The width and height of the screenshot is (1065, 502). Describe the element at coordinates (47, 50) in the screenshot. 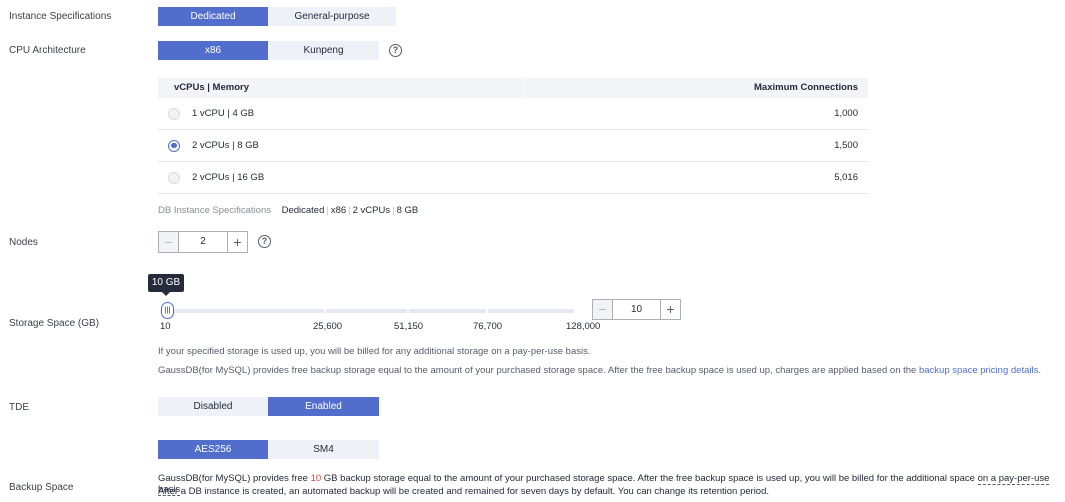

I see `cpu-architecture-label: CPU Architecture` at that location.